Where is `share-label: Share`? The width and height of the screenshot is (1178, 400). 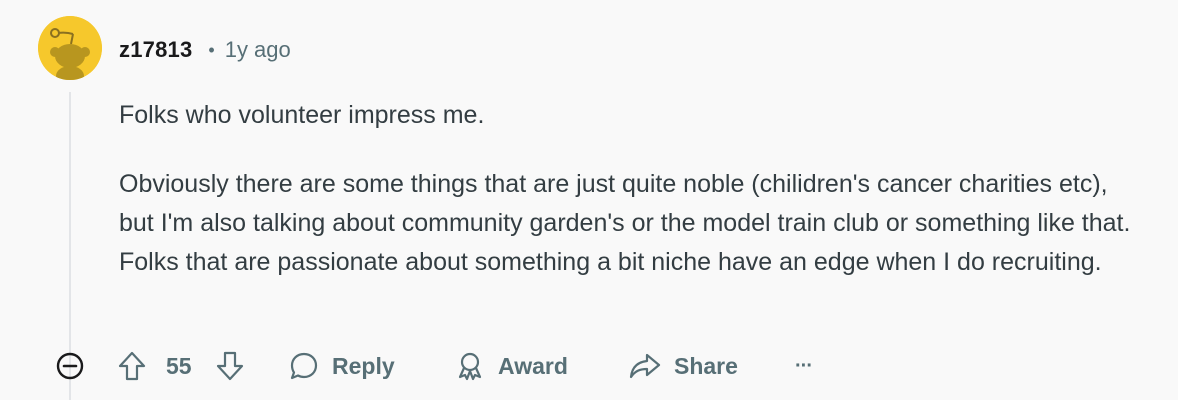
share-label: Share is located at coordinates (706, 365).